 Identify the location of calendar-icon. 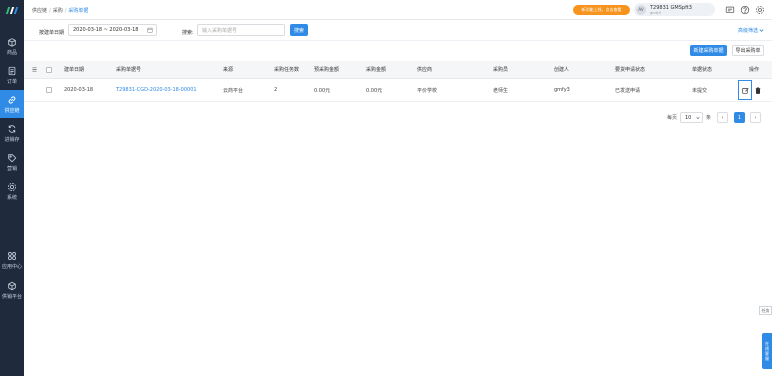
(150, 30).